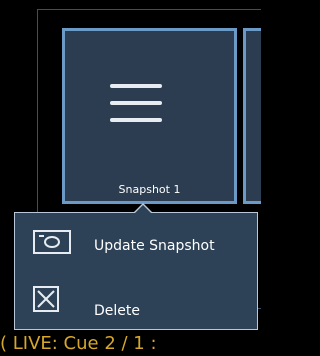  Describe the element at coordinates (154, 246) in the screenshot. I see `update-snapshot-label: Update Snapshot` at that location.